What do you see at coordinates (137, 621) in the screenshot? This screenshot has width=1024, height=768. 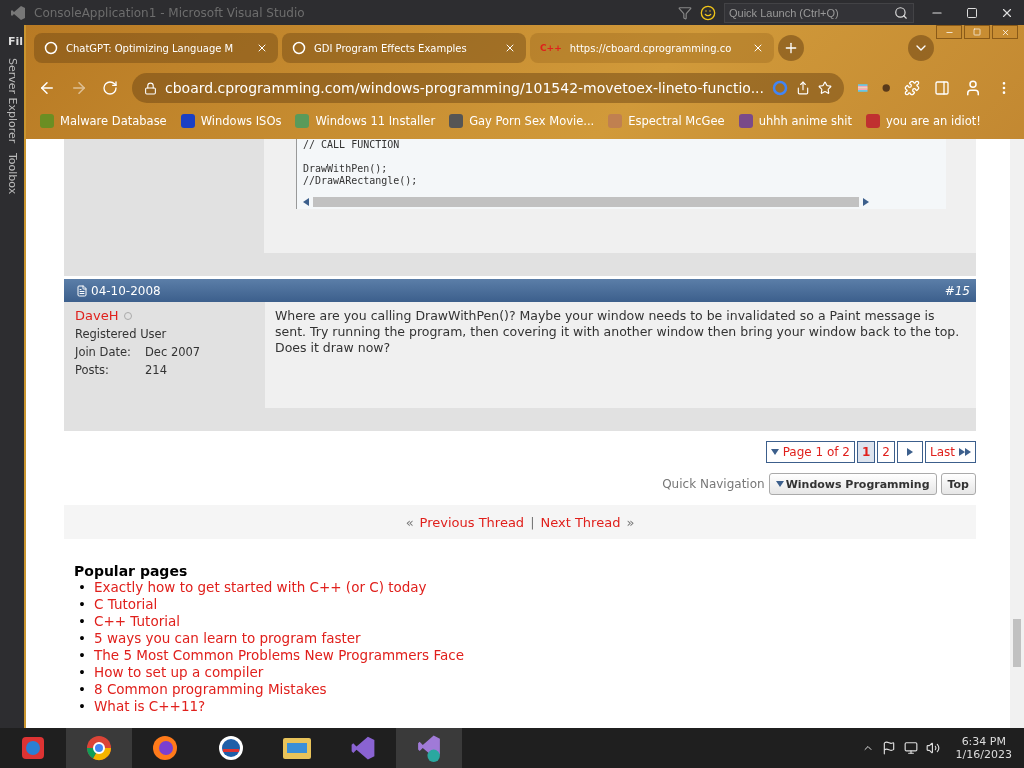 I see `popular-page-link: C++ Tutorial` at bounding box center [137, 621].